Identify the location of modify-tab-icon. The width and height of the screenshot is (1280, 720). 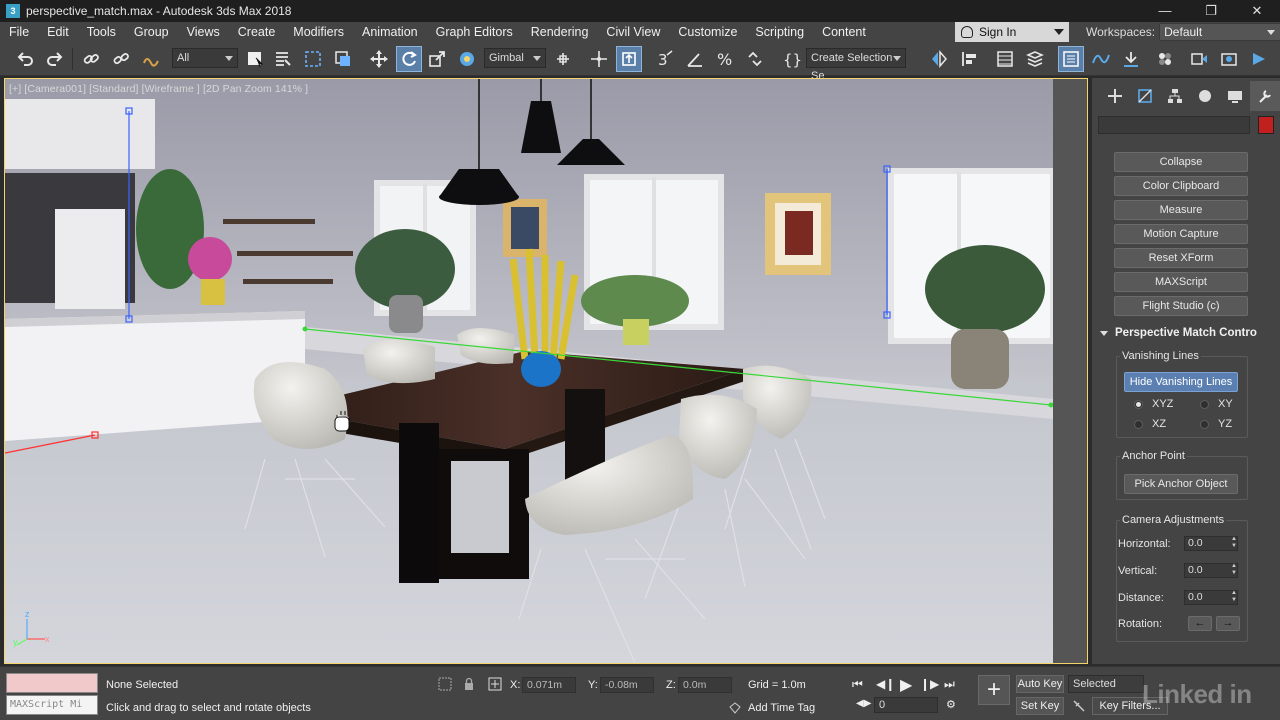
(1145, 96).